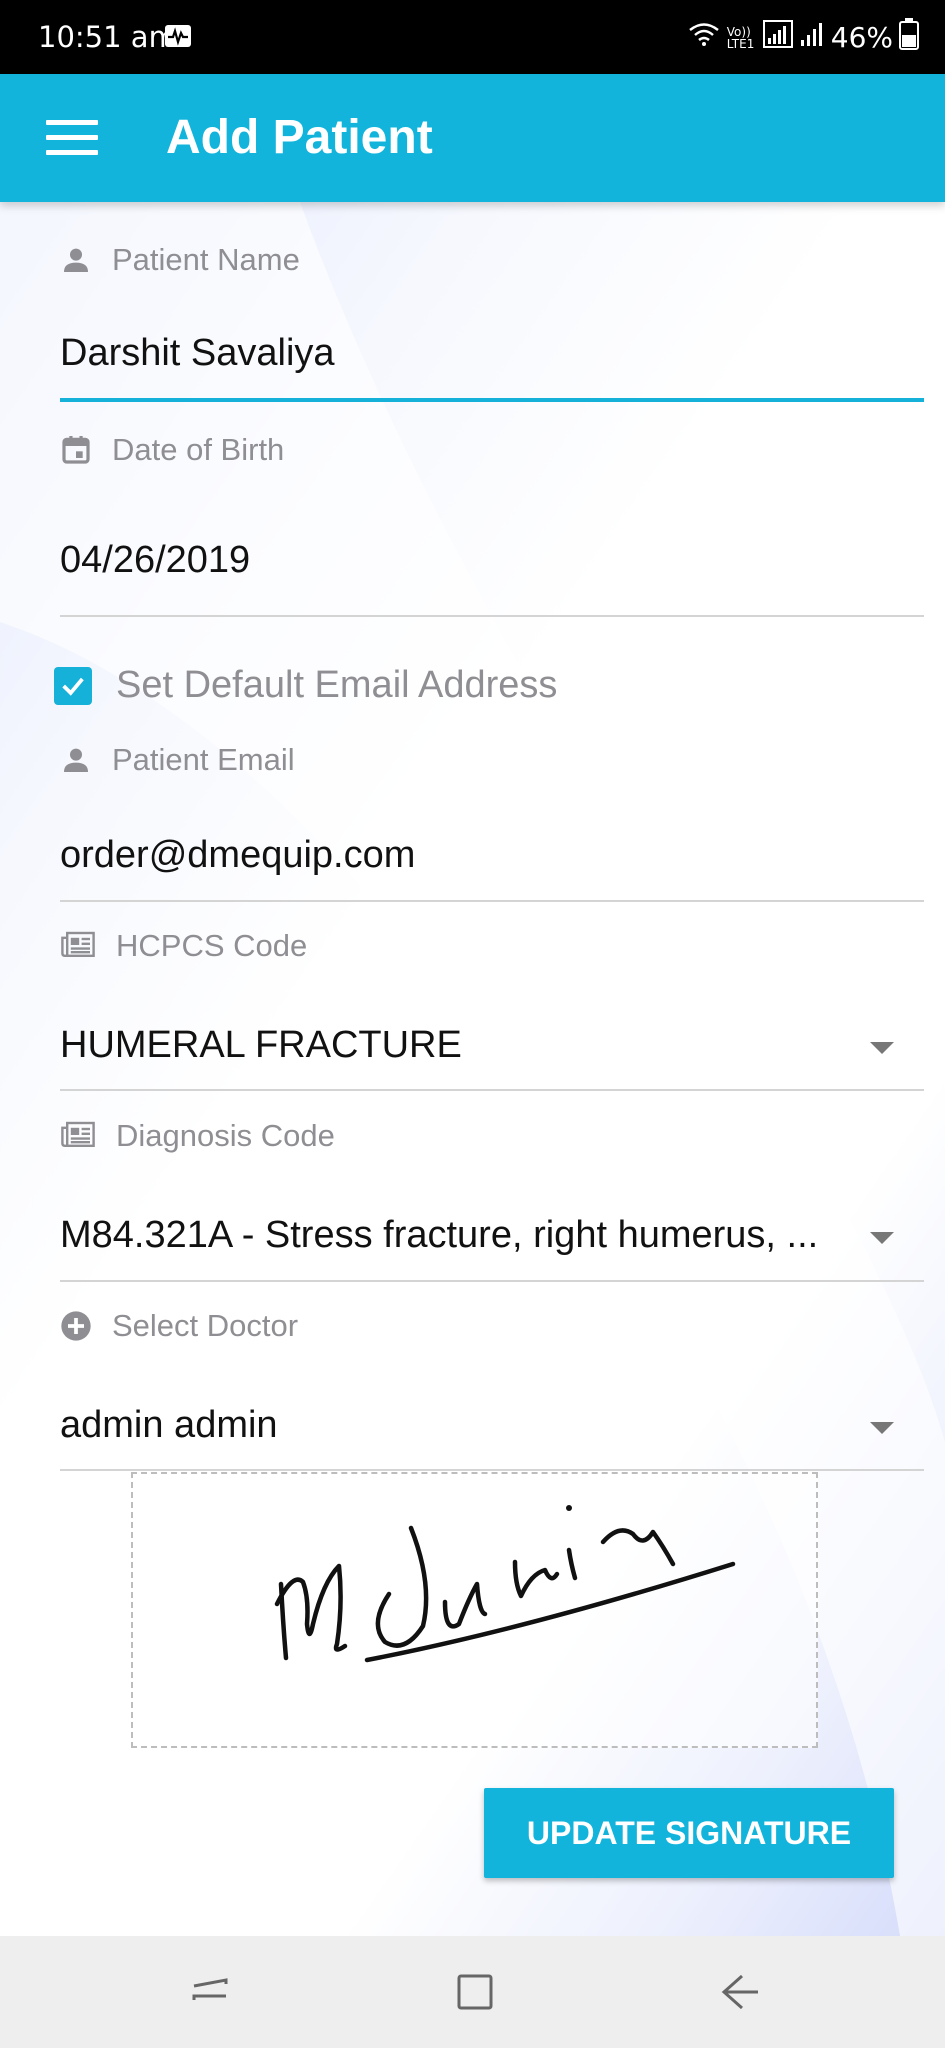 This screenshot has height=2048, width=945. What do you see at coordinates (76, 450) in the screenshot?
I see `calendar-icon` at bounding box center [76, 450].